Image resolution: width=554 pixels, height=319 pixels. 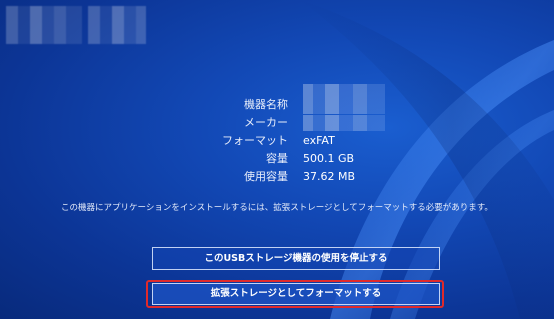 I want to click on manufacturer-pixelated-value, so click(x=344, y=123).